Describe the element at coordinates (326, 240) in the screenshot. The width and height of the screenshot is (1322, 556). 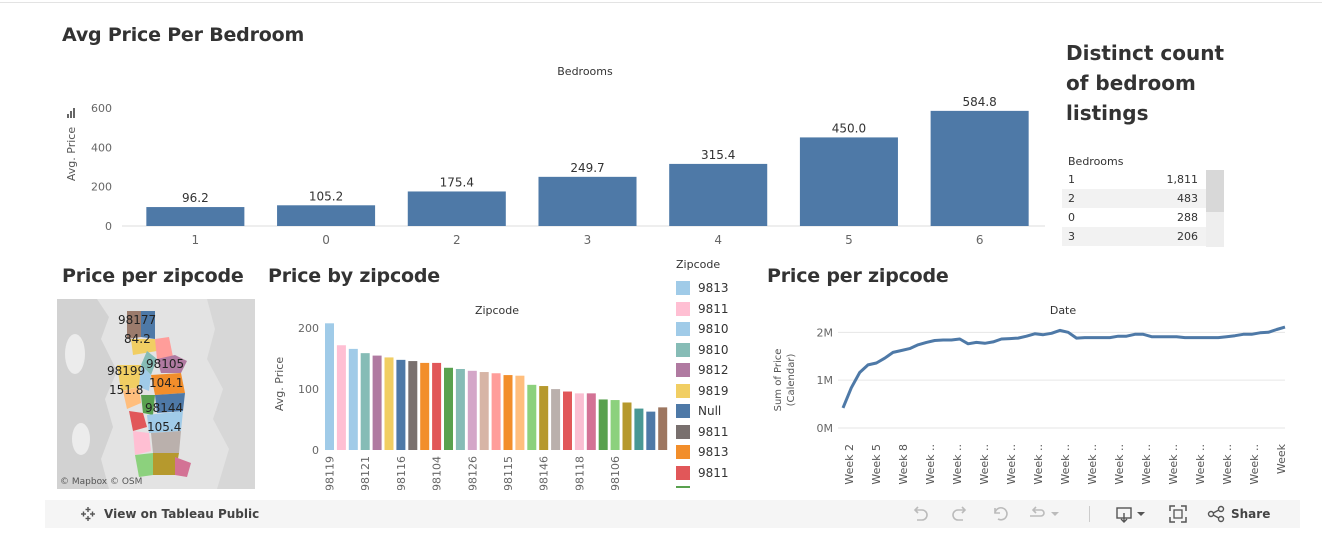
I see `x-tick-label: 0` at that location.